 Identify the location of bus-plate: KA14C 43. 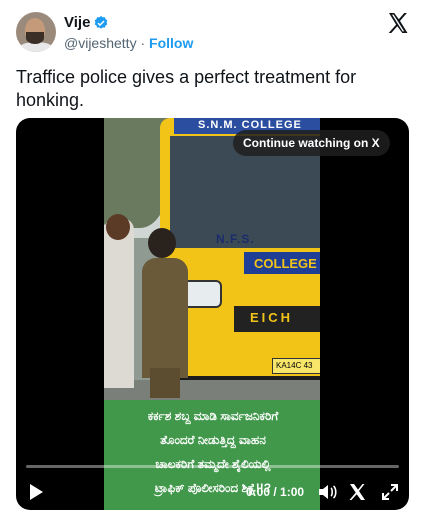
(296, 366).